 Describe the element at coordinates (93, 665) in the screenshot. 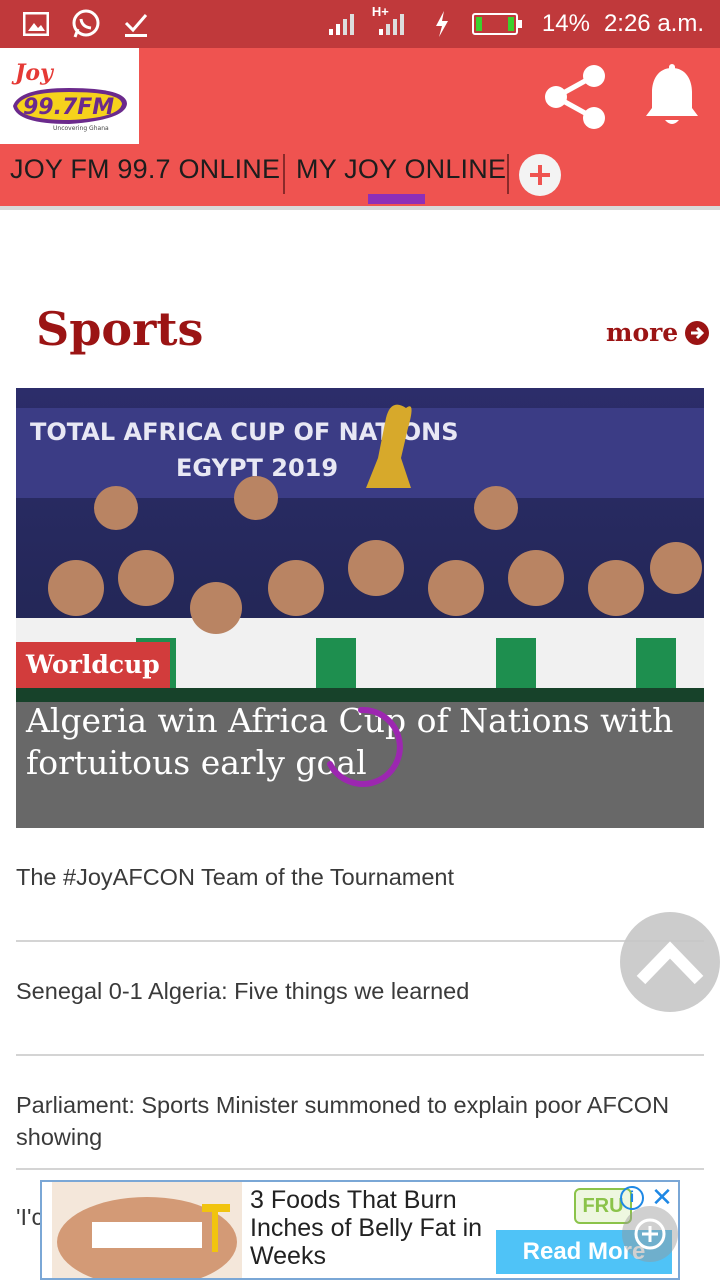

I see `hero-category-tag: Worldcup` at that location.